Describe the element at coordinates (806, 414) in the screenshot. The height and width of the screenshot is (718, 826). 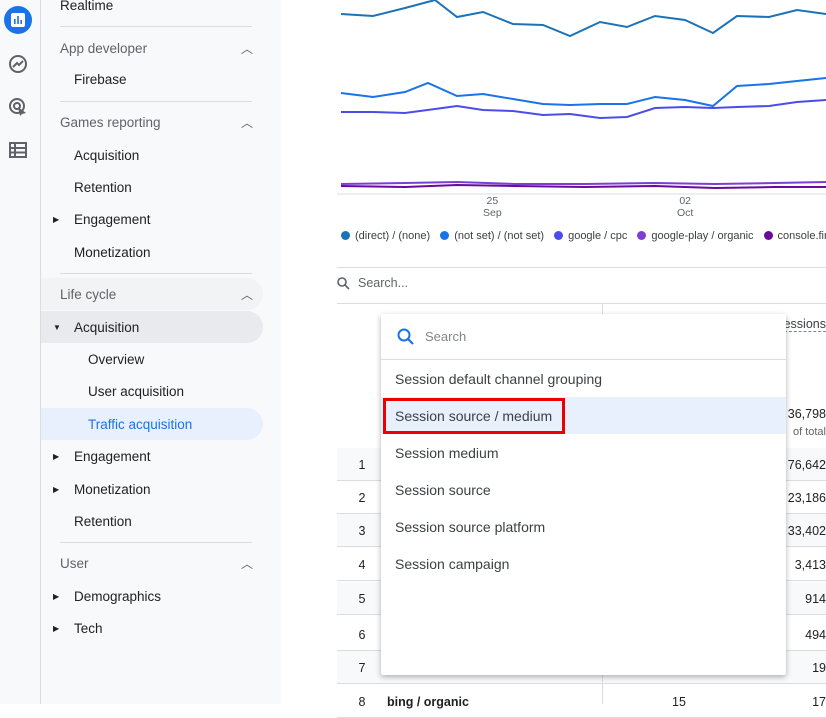
I see `total-value: 36,798` at that location.